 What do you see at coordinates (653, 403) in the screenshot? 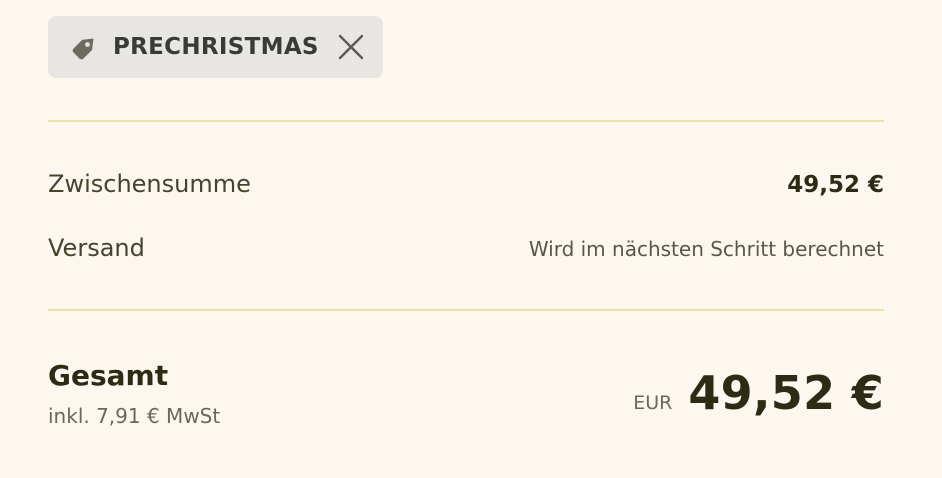
I see `currency-code: EUR` at bounding box center [653, 403].